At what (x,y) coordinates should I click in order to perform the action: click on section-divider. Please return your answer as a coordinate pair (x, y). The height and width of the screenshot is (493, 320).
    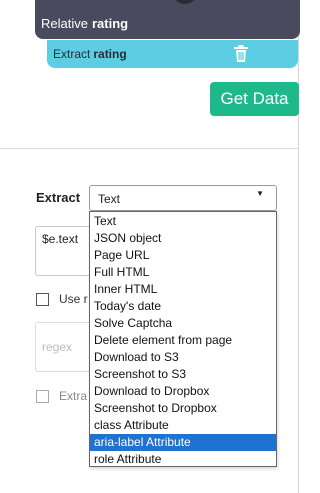
    Looking at the image, I should click on (149, 148).